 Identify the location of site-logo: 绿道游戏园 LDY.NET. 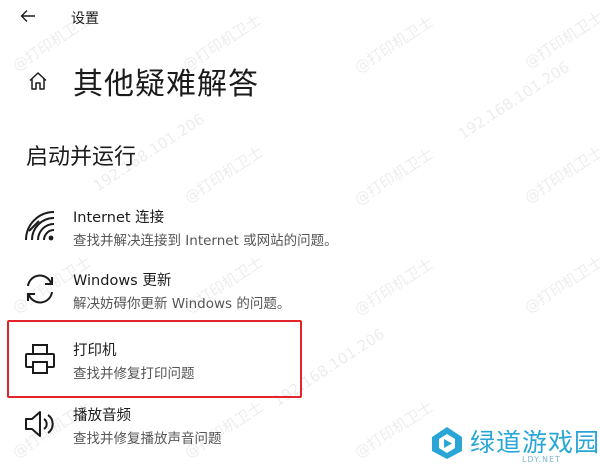
(515, 449).